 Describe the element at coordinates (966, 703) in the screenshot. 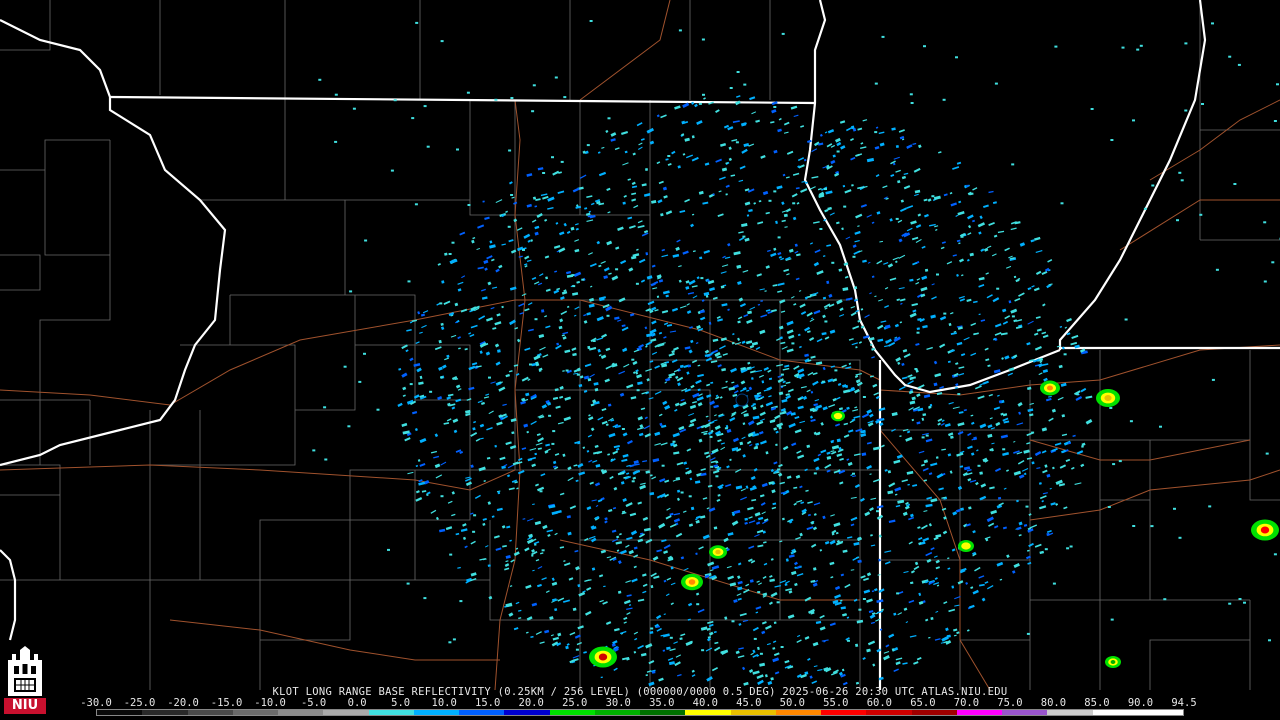

I see `scale-label: 70.0` at that location.